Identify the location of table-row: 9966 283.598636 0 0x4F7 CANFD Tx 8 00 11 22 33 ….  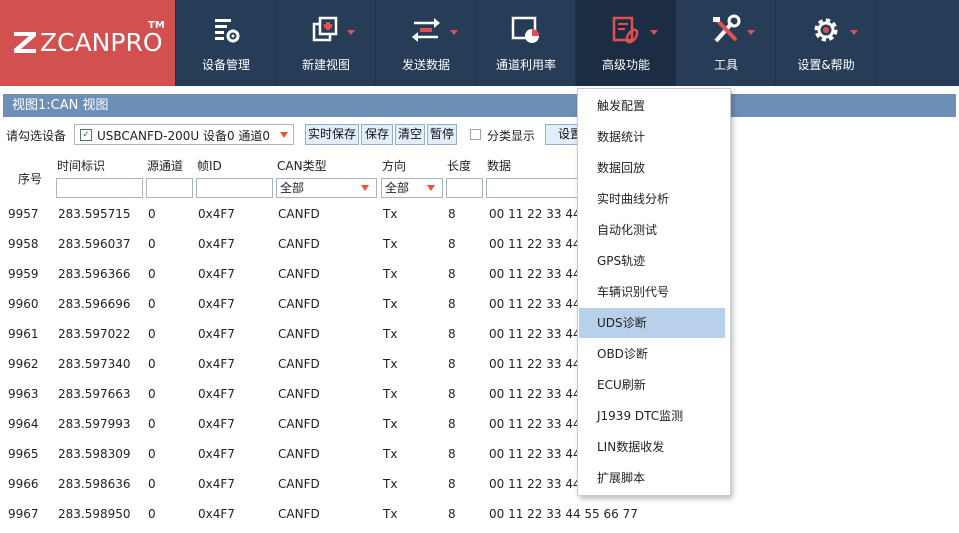
(479, 485).